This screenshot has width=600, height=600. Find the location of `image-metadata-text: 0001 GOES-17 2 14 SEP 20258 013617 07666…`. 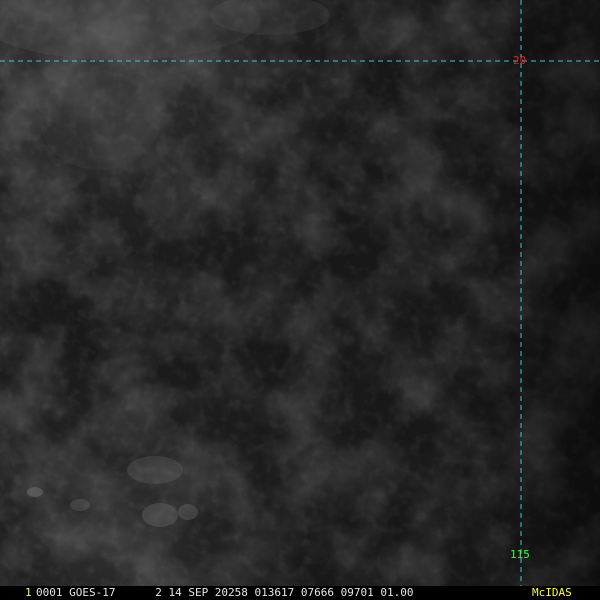

image-metadata-text: 0001 GOES-17 2 14 SEP 20258 013617 07666… is located at coordinates (225, 592).